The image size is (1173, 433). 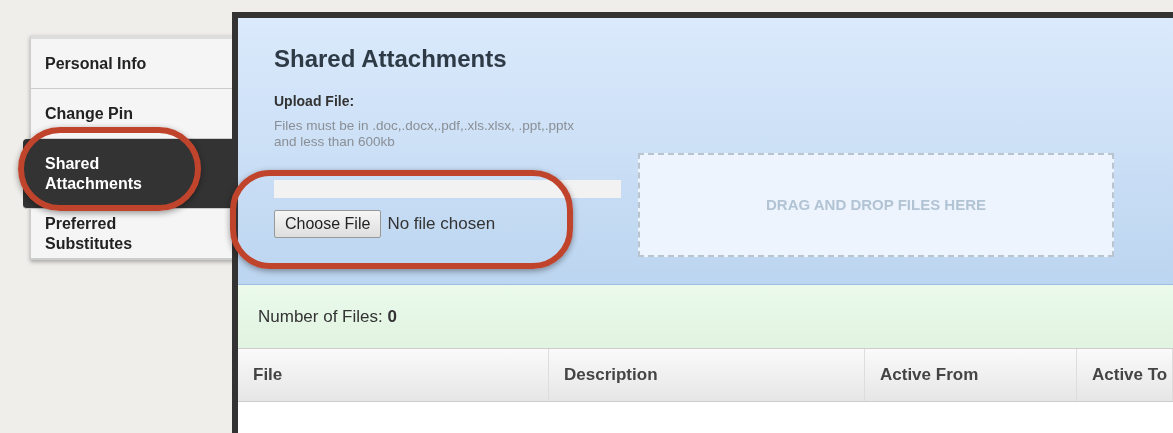 What do you see at coordinates (128, 174) in the screenshot?
I see `sidebar-item: Shared Attachments` at bounding box center [128, 174].